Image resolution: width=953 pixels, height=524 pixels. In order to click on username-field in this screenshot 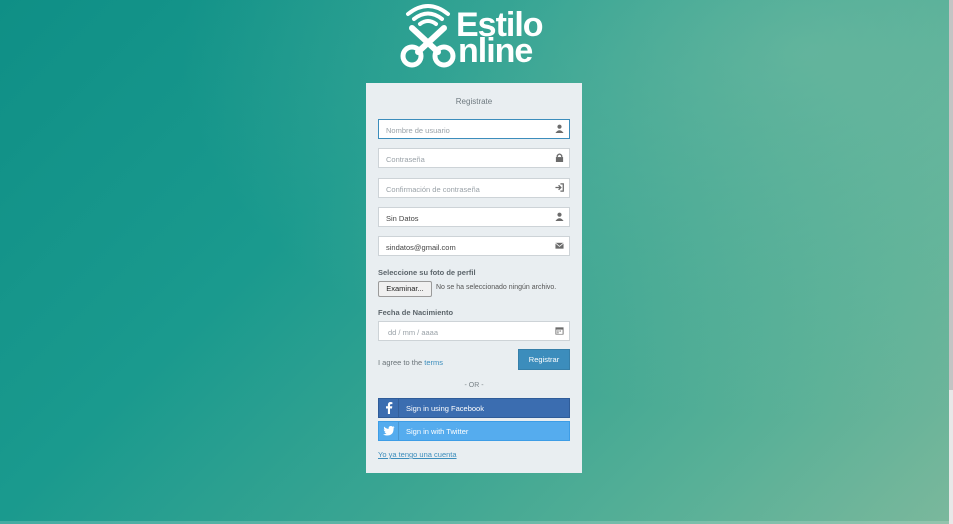, I will do `click(474, 129)`.